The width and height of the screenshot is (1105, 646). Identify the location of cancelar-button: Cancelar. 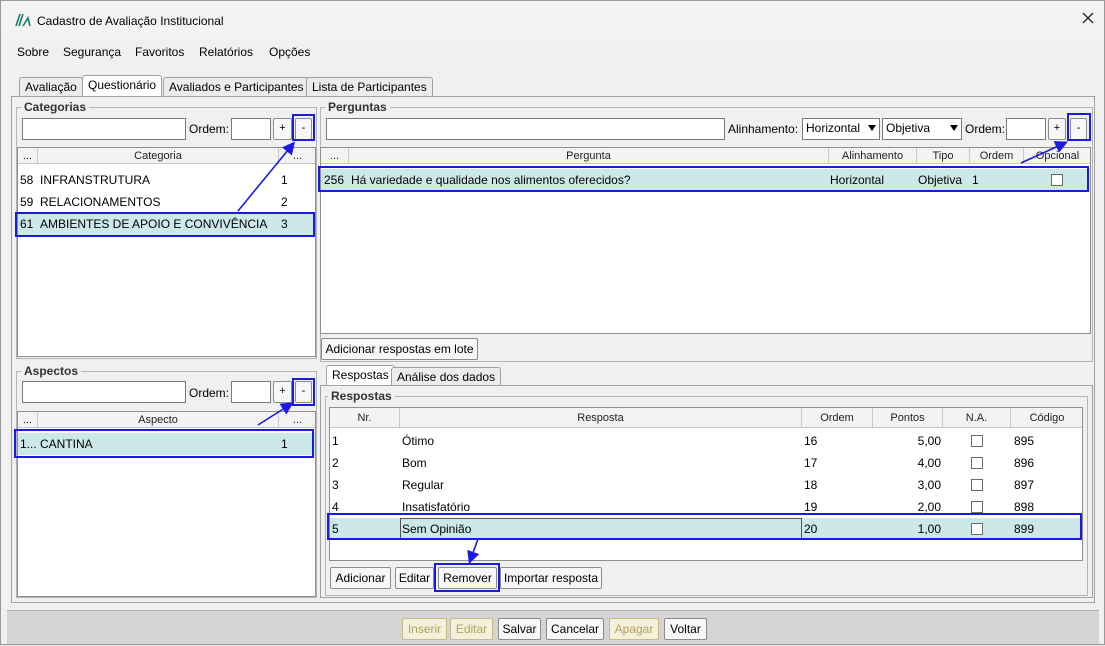
(575, 629).